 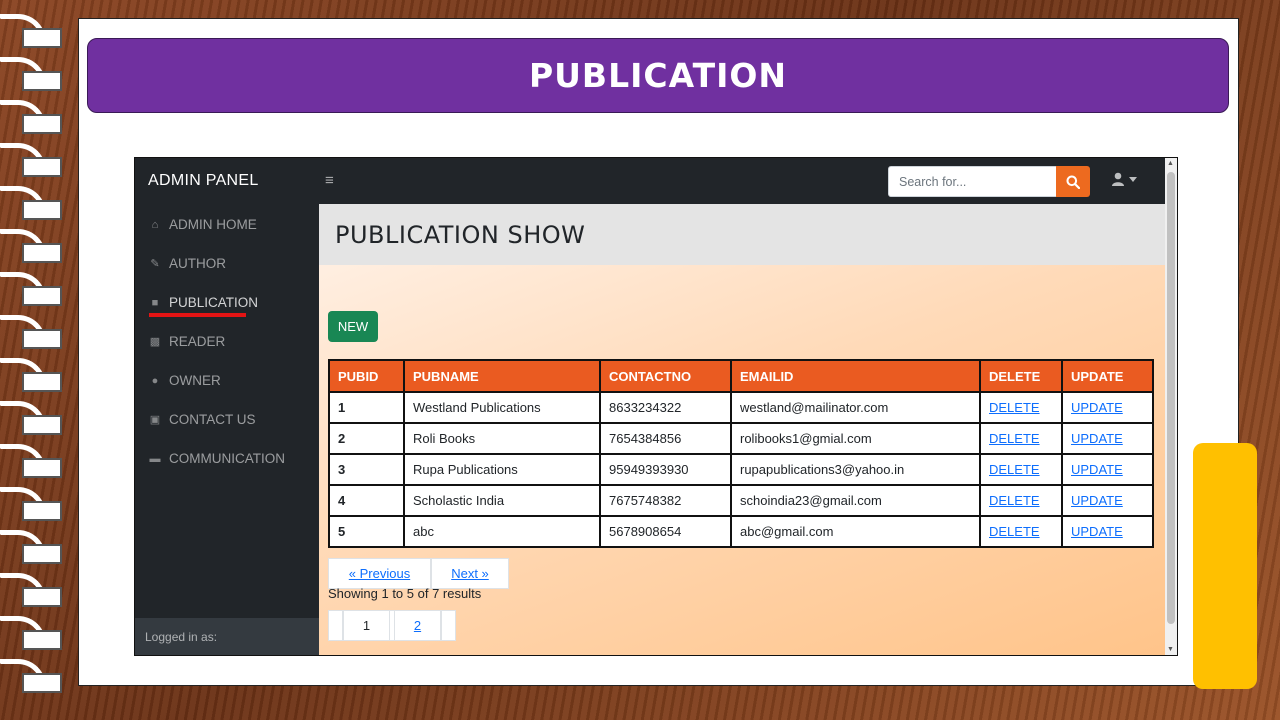 What do you see at coordinates (855, 469) in the screenshot?
I see `cell-emailid: rupapublications3@yahoo.in` at bounding box center [855, 469].